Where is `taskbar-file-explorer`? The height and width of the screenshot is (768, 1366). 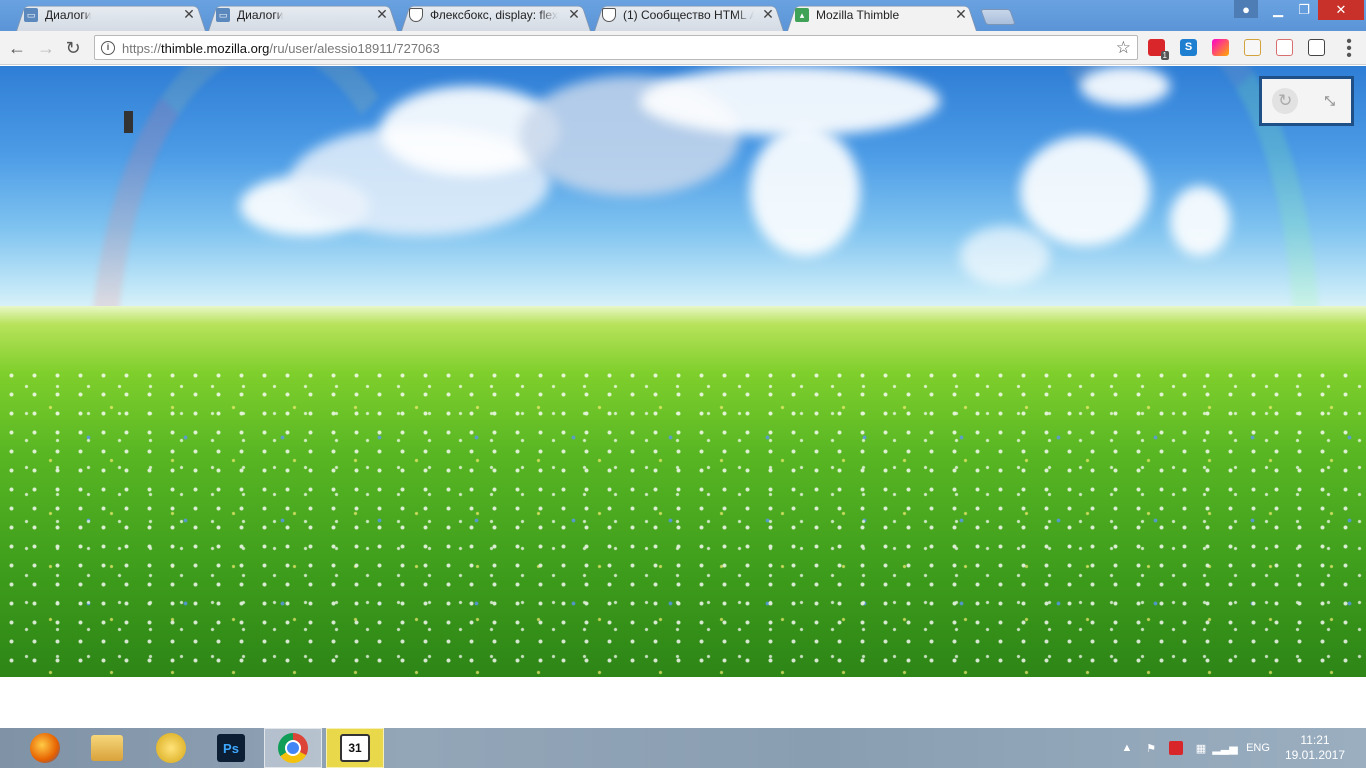 taskbar-file-explorer is located at coordinates (107, 748).